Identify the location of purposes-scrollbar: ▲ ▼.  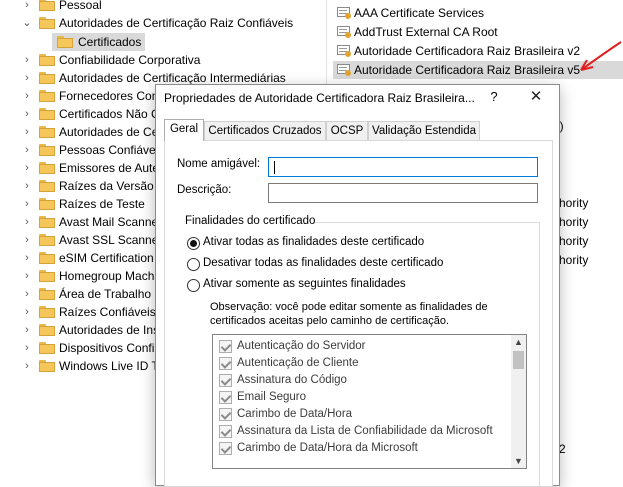
(518, 401).